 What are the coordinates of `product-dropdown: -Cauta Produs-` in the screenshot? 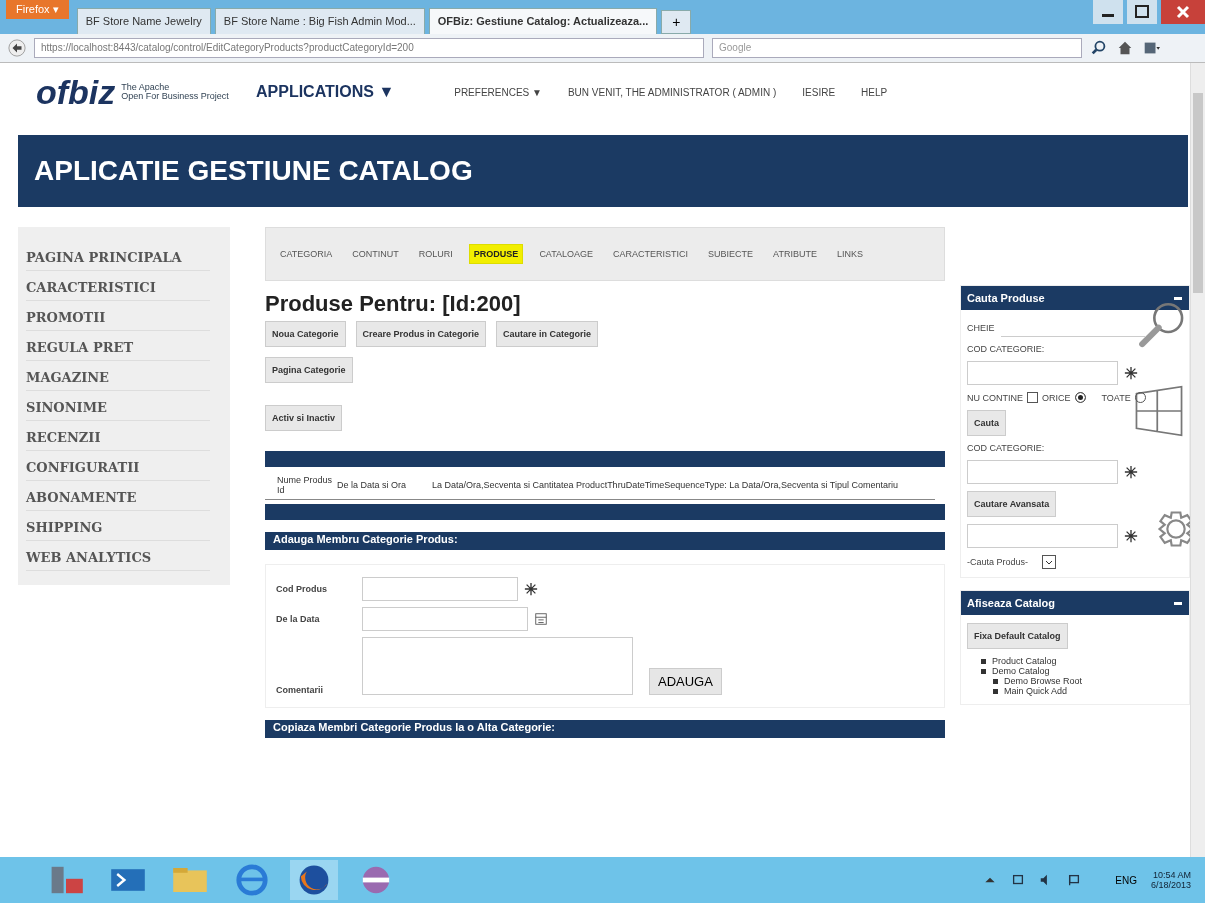 It's located at (1012, 562).